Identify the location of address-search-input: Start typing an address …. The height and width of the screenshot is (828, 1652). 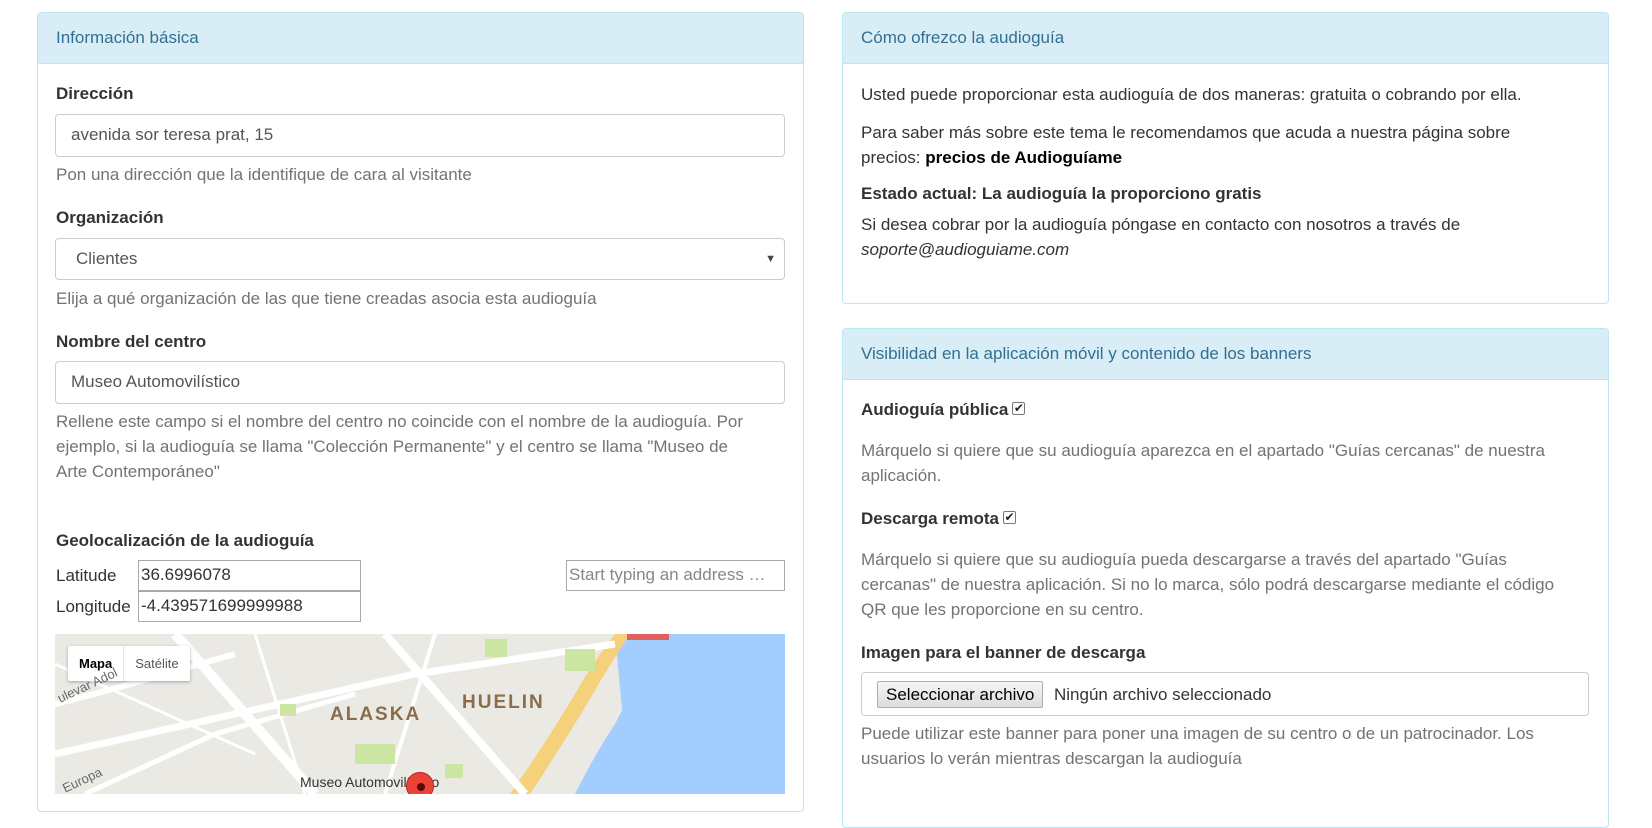
(675, 575).